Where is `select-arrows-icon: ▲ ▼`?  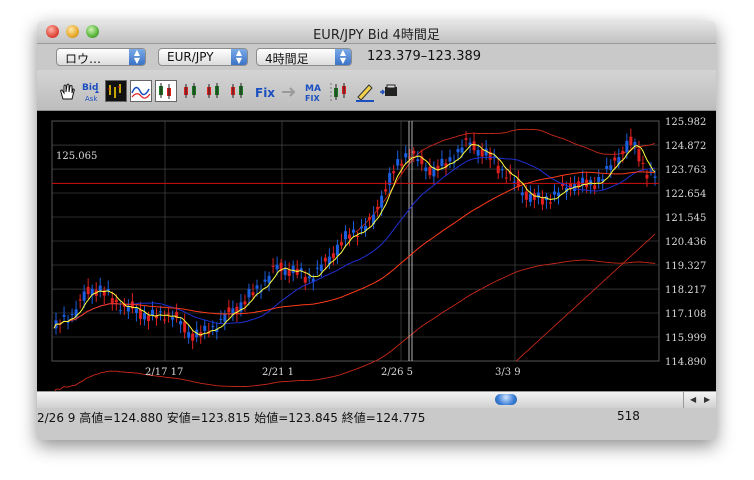
select-arrows-icon: ▲ ▼ is located at coordinates (239, 57).